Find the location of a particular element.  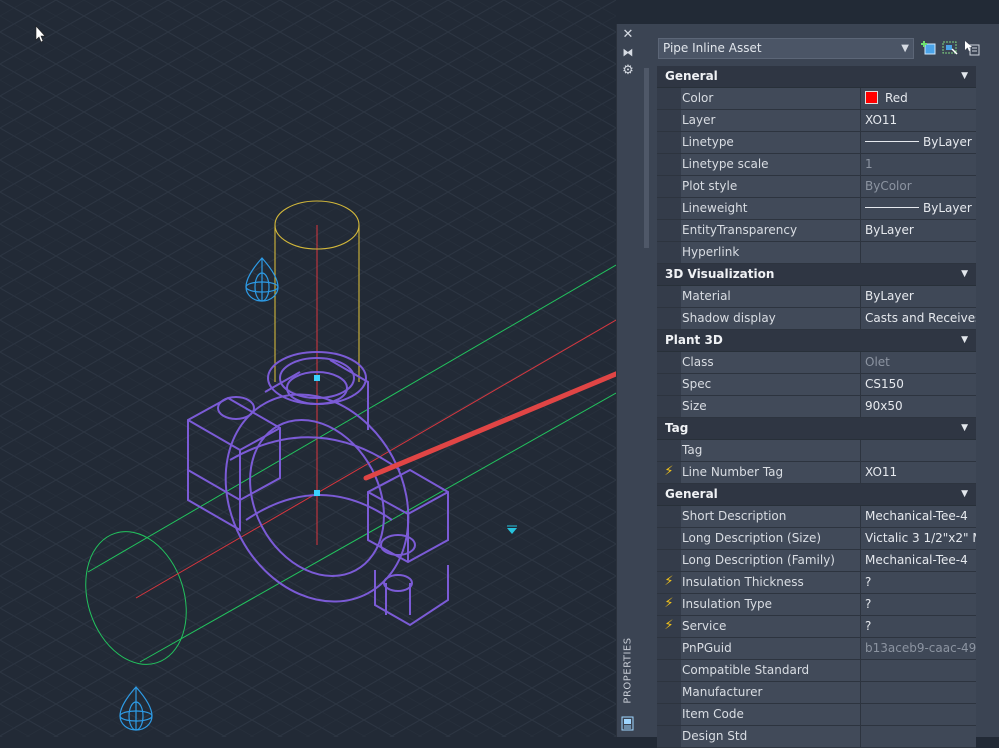

property-value-text: ByLayer is located at coordinates (947, 208).